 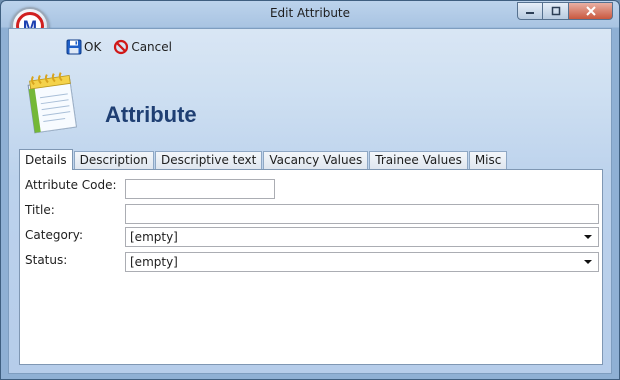 I want to click on title-bar: Edit Attribute, so click(x=310, y=14).